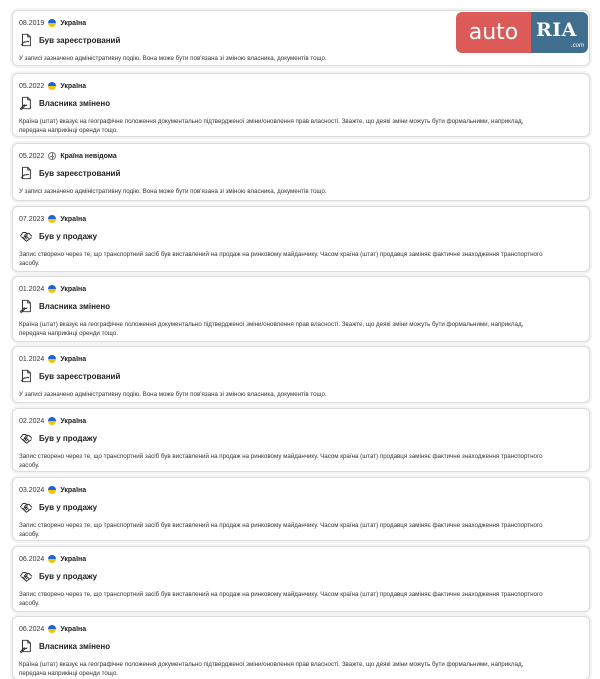 This screenshot has height=679, width=600. I want to click on card-header: 03.2024 Україна, so click(52, 490).